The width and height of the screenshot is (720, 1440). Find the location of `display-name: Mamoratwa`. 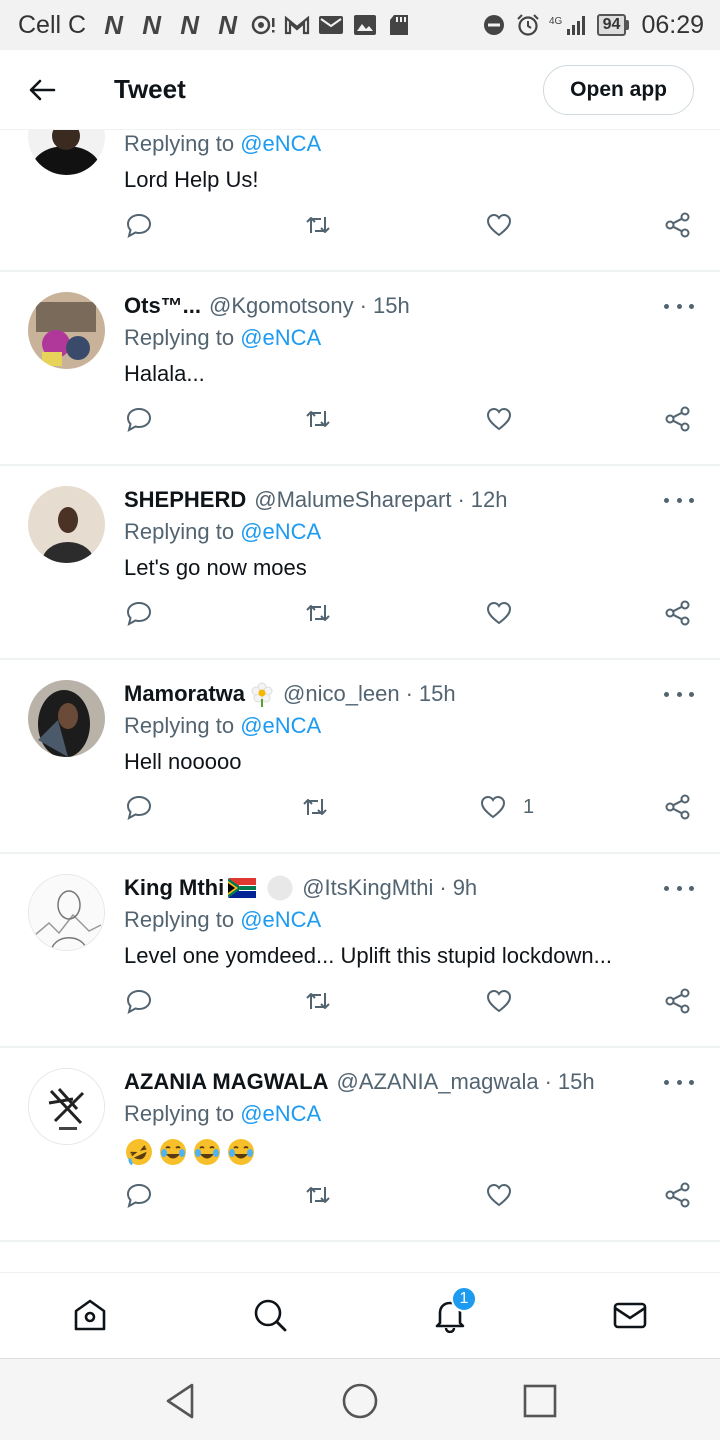

display-name: Mamoratwa is located at coordinates (184, 694).